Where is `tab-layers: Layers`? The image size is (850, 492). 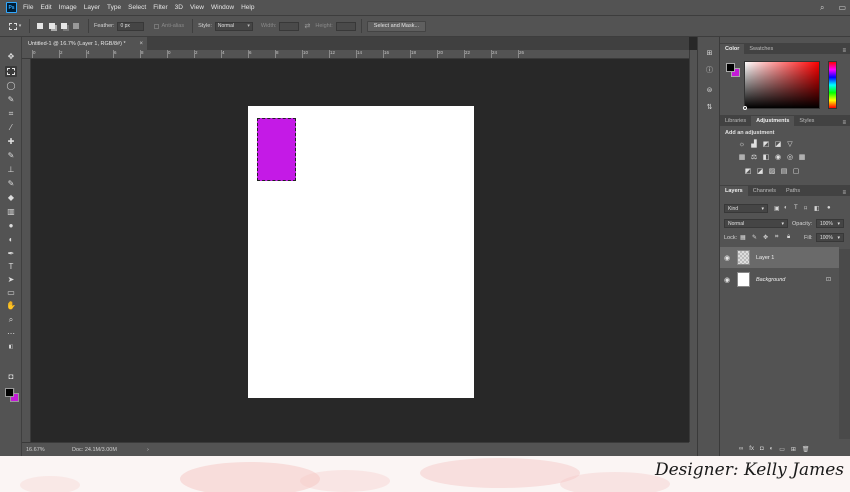
tab-layers: Layers is located at coordinates (734, 191).